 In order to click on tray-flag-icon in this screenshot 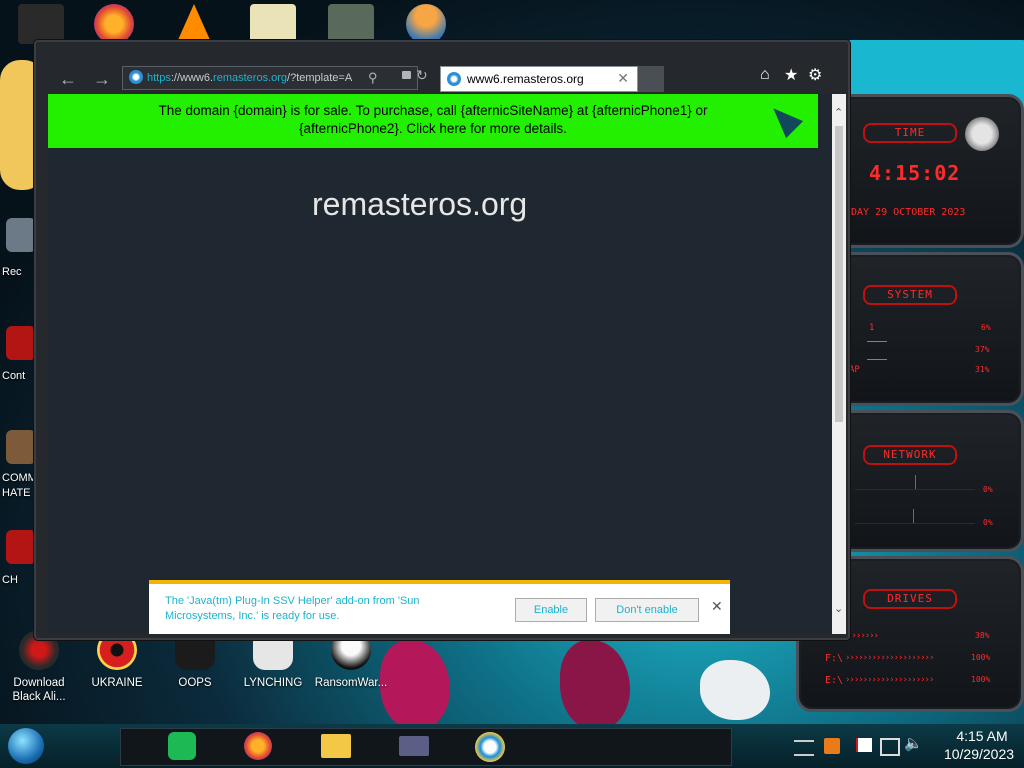, I will do `click(864, 745)`.